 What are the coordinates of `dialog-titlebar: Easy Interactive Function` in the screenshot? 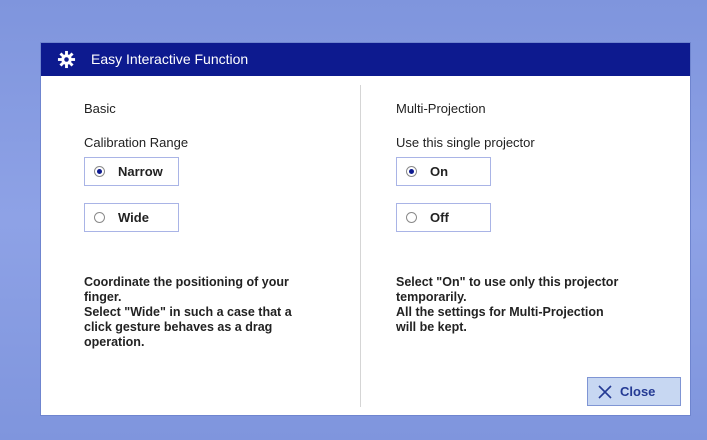 It's located at (365, 59).